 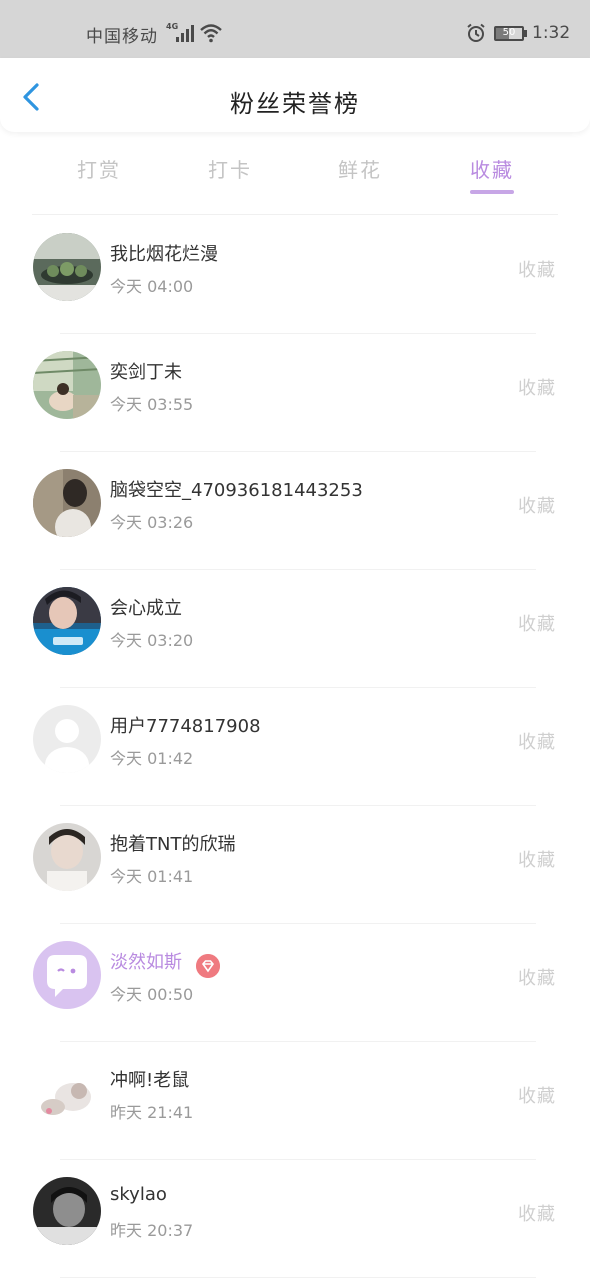 I want to click on list-item: 淡然如斯 今天 00:50 收藏, so click(x=295, y=983).